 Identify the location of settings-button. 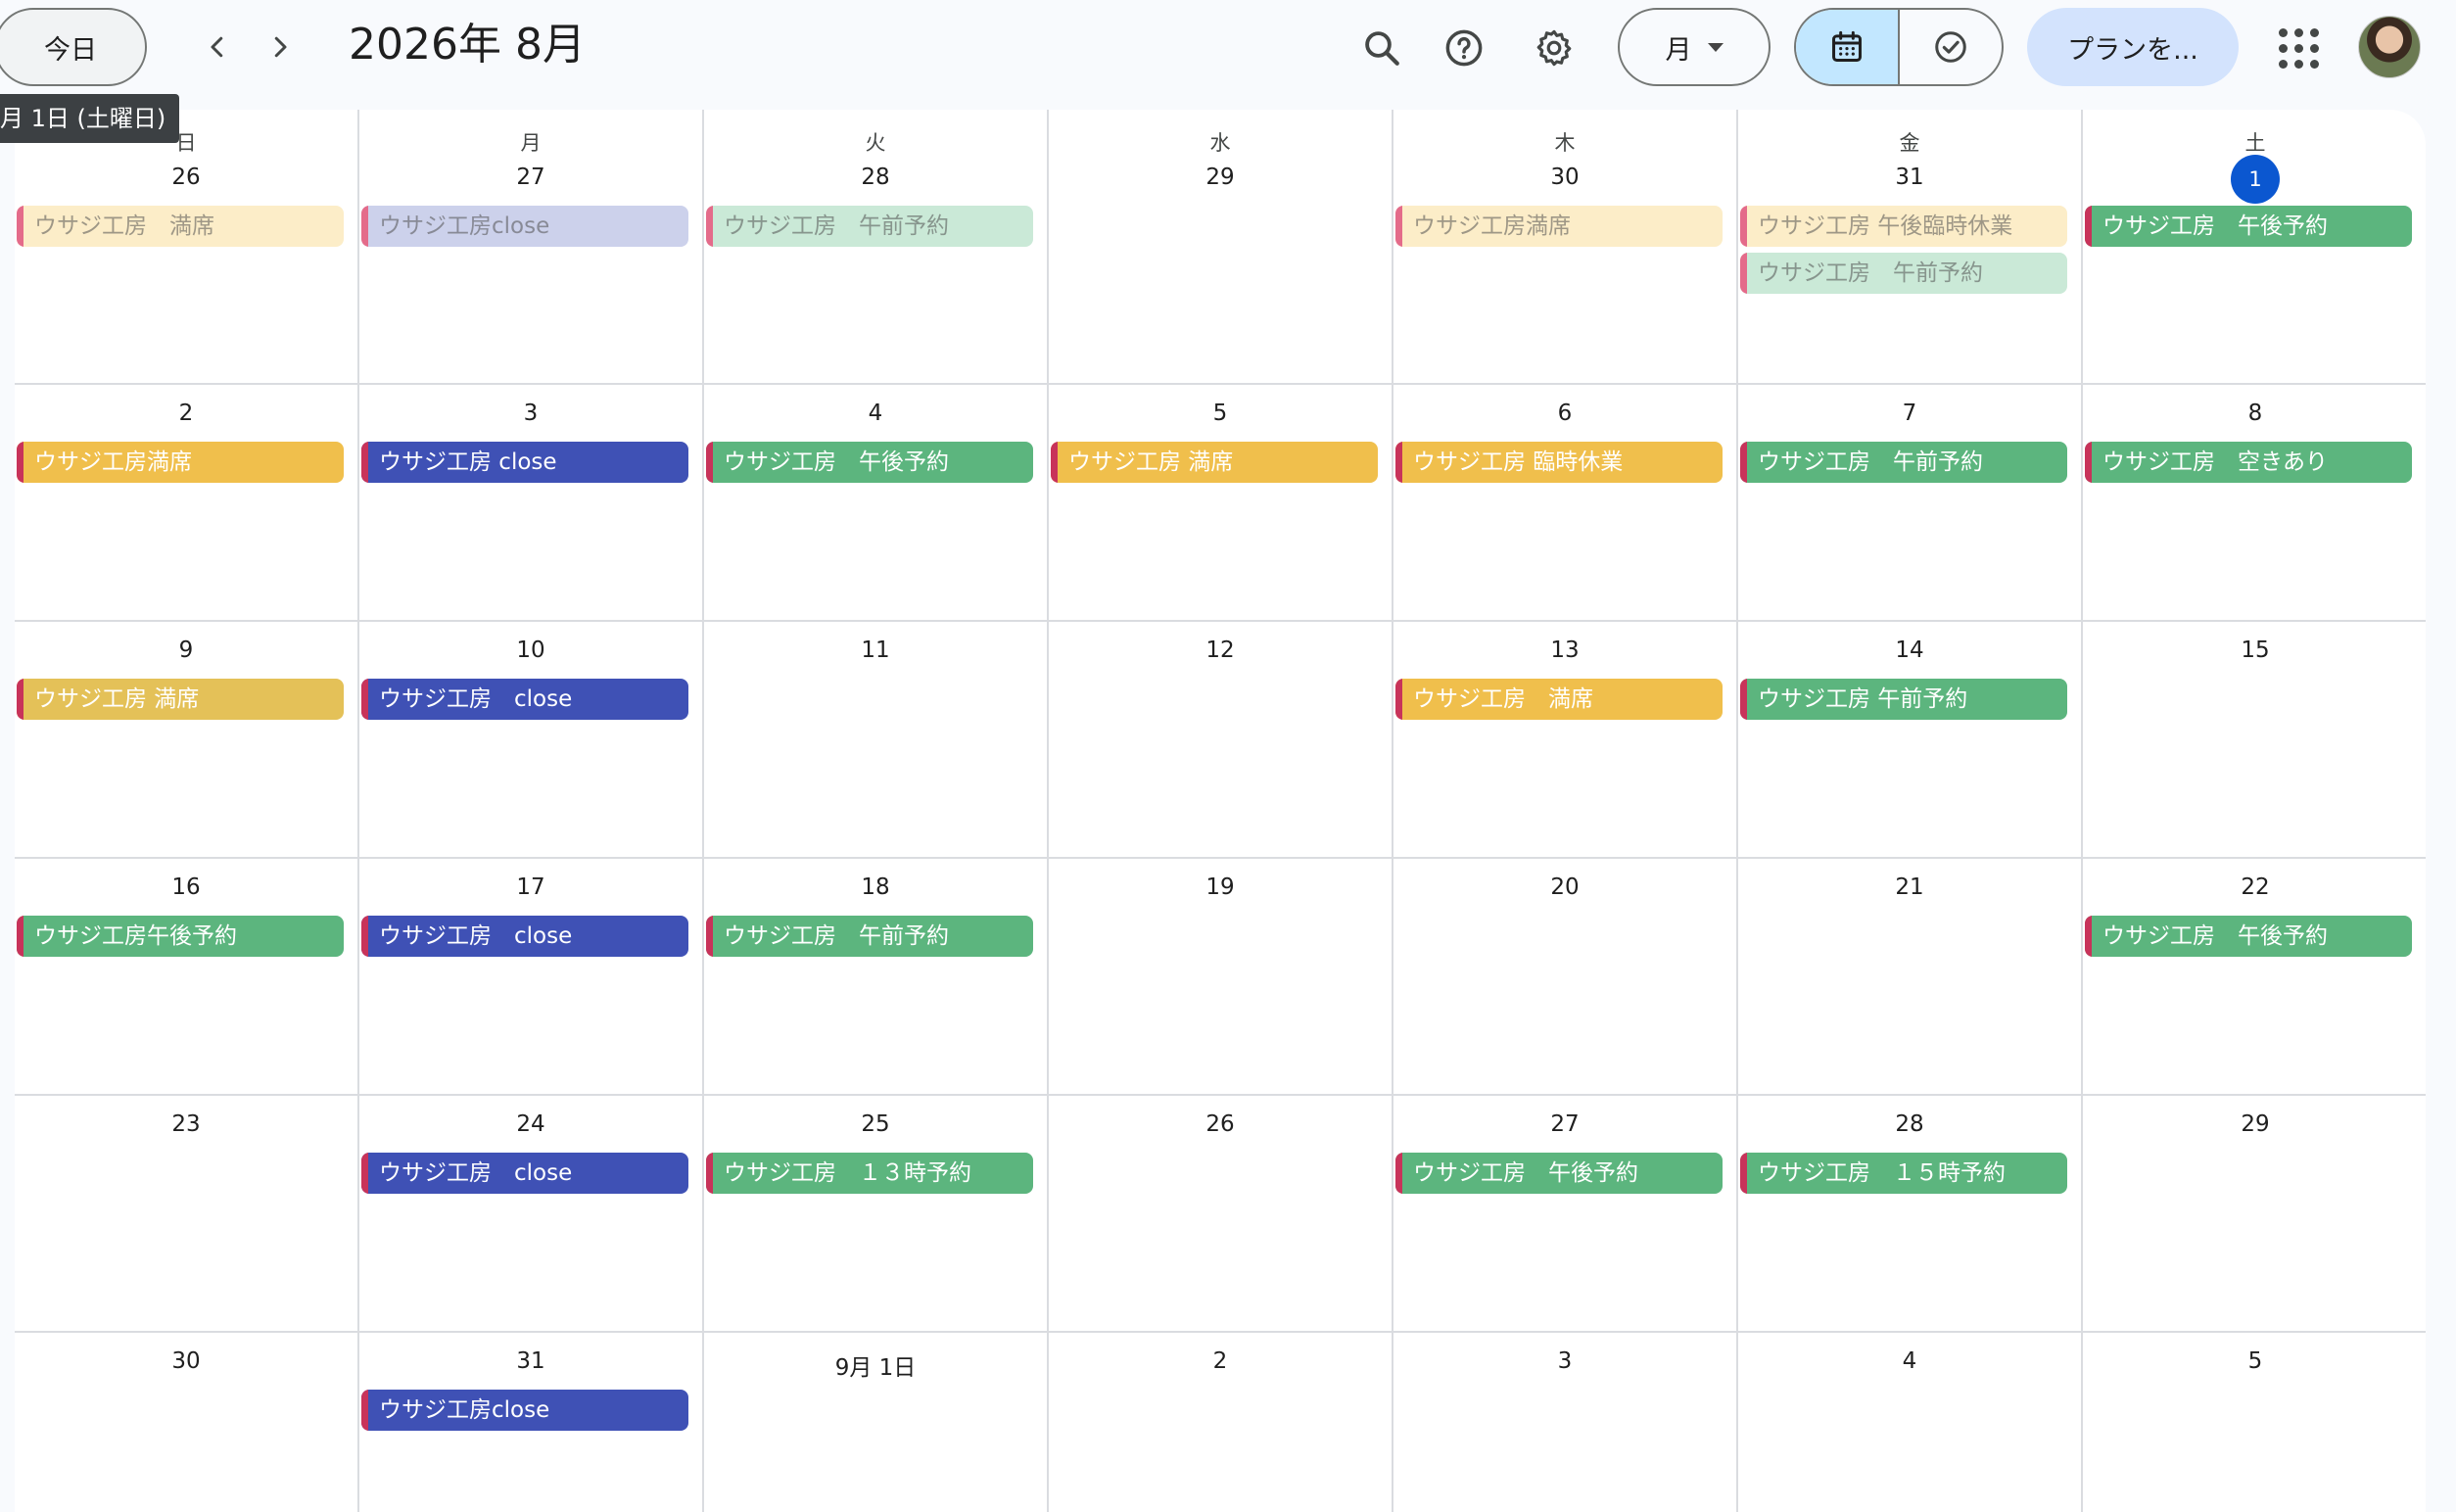
(1554, 48).